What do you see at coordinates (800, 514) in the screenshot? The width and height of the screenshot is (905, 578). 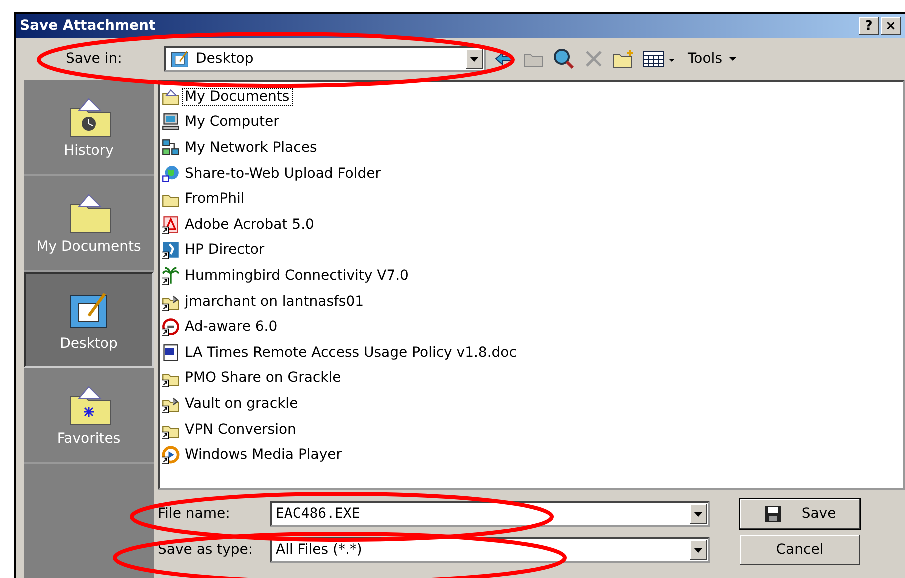 I see `save-button: Save` at bounding box center [800, 514].